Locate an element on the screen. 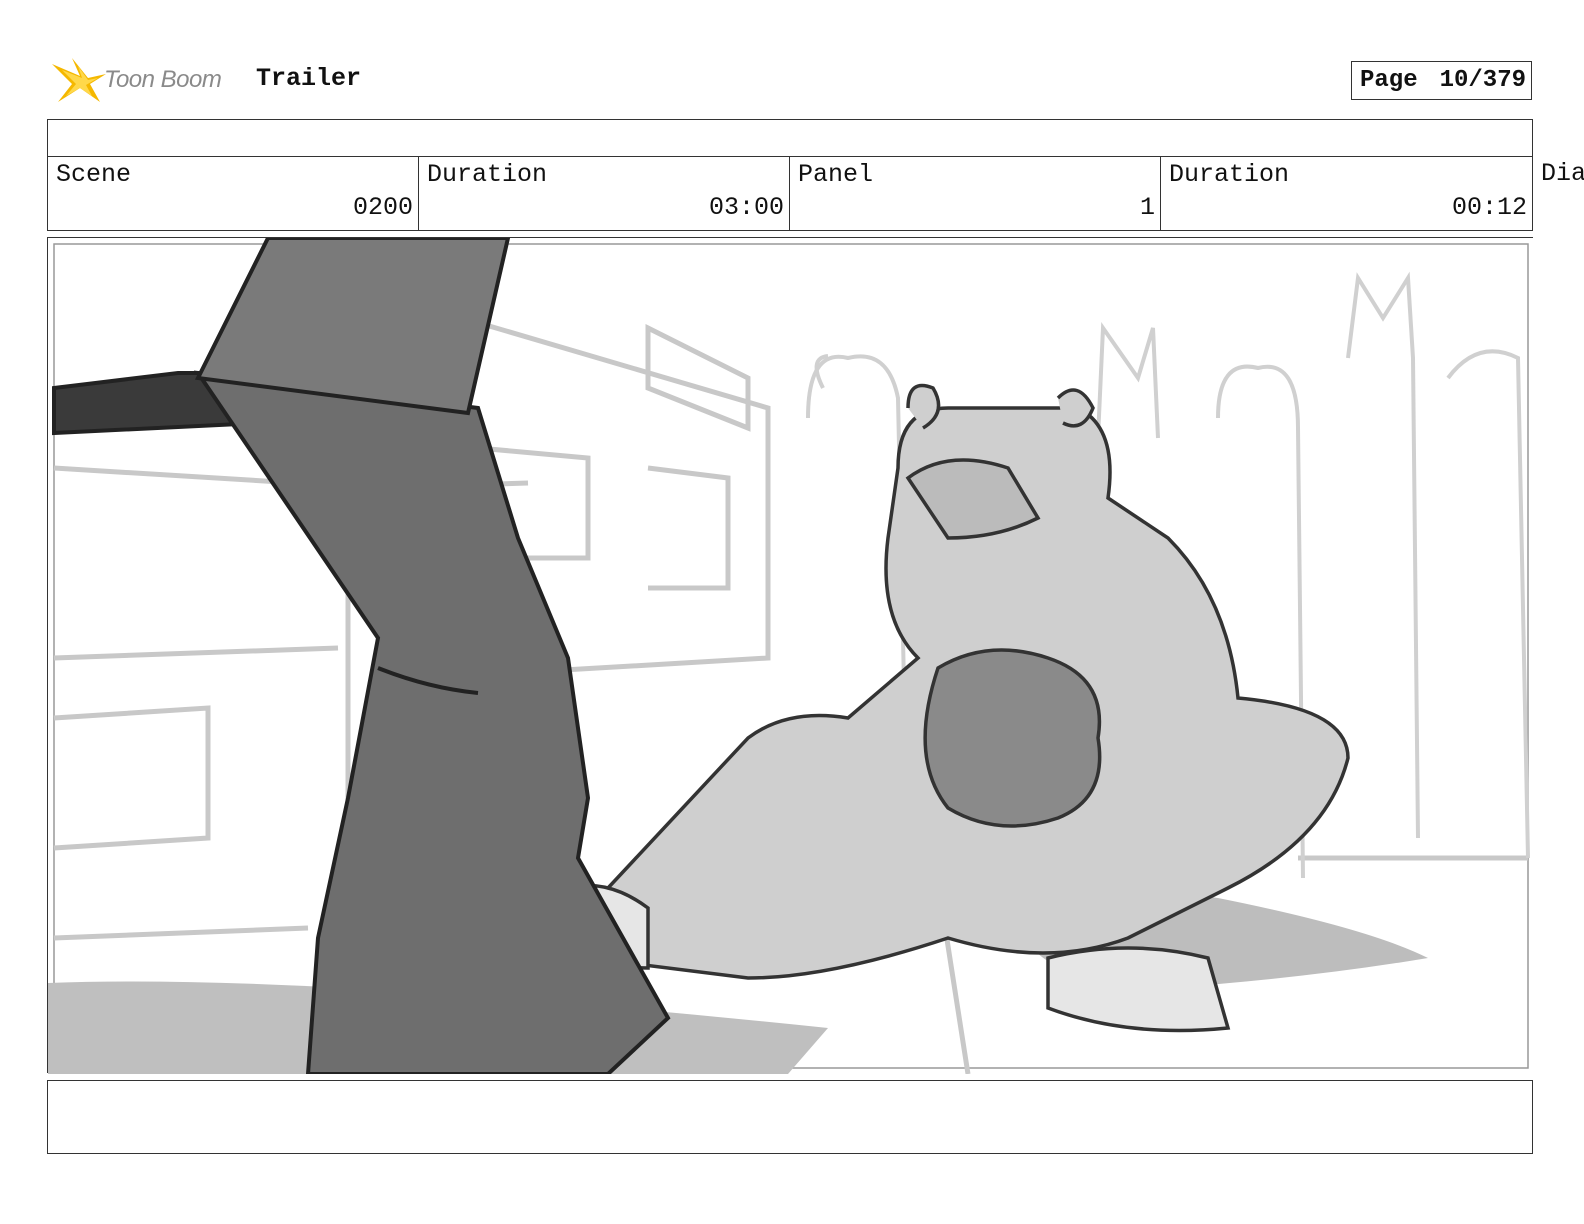 The image size is (1584, 1224). toon-boom-logo: Toon Boom is located at coordinates (145, 81).